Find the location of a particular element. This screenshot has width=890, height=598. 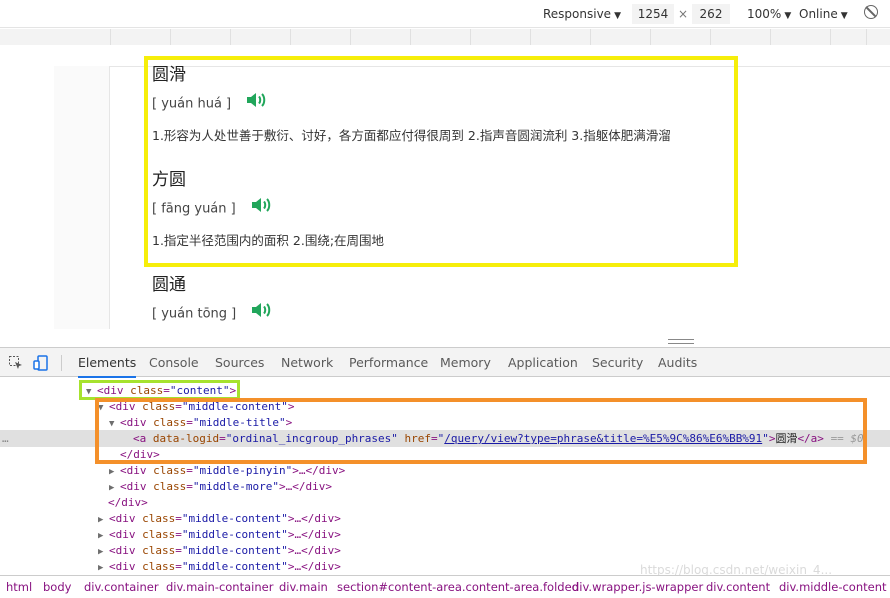

zoom-dropdown: 100% ▼ is located at coordinates (769, 14).